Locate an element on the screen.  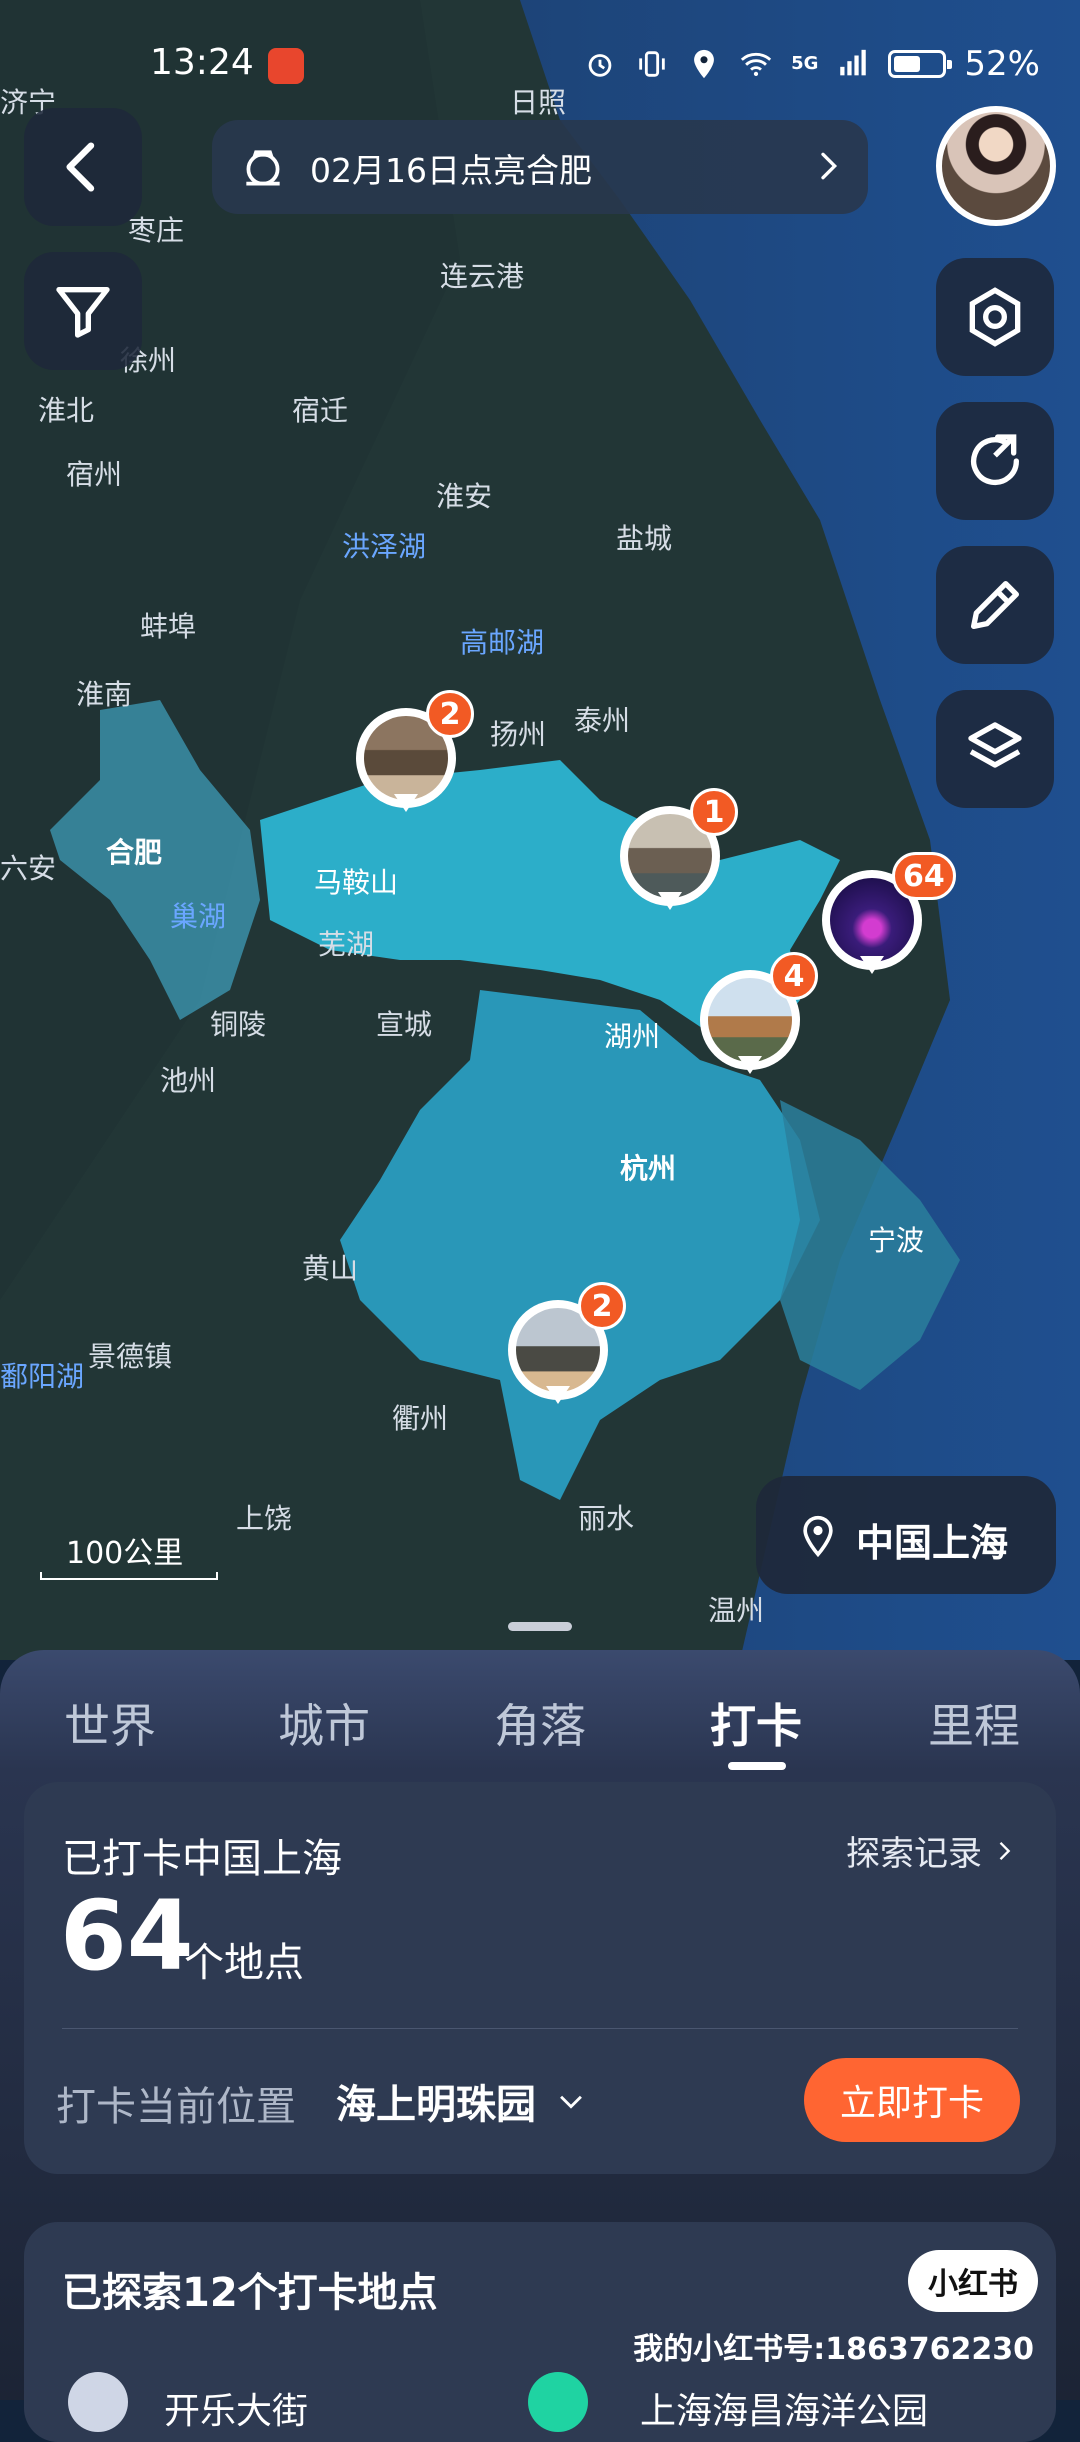
map-label: 丽水 is located at coordinates (606, 1518).